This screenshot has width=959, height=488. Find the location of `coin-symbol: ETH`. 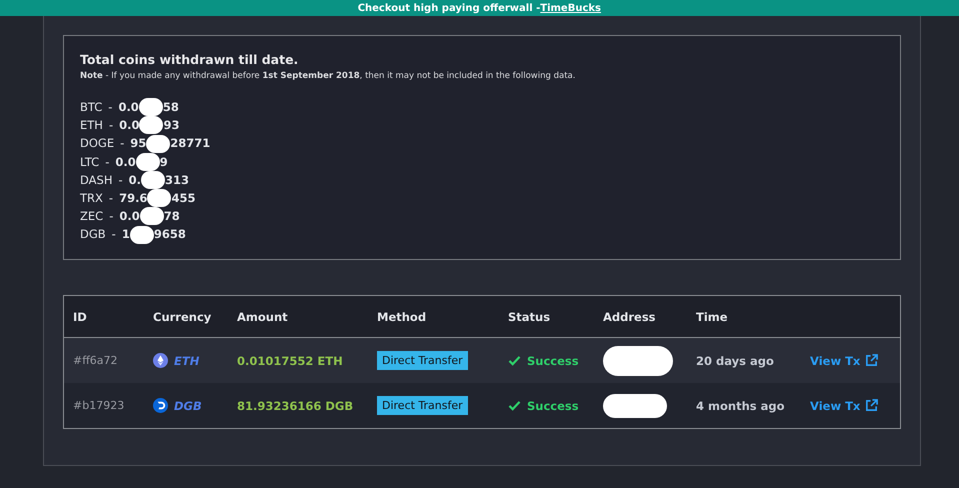

coin-symbol: ETH is located at coordinates (91, 125).